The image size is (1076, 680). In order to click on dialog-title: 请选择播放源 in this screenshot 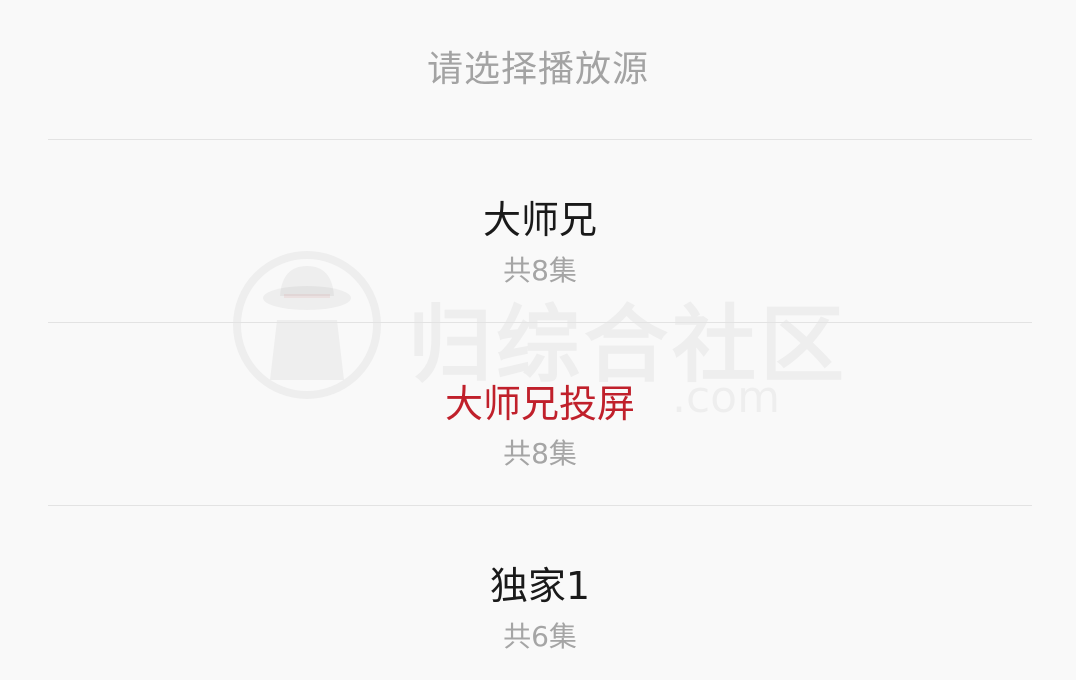, I will do `click(537, 69)`.